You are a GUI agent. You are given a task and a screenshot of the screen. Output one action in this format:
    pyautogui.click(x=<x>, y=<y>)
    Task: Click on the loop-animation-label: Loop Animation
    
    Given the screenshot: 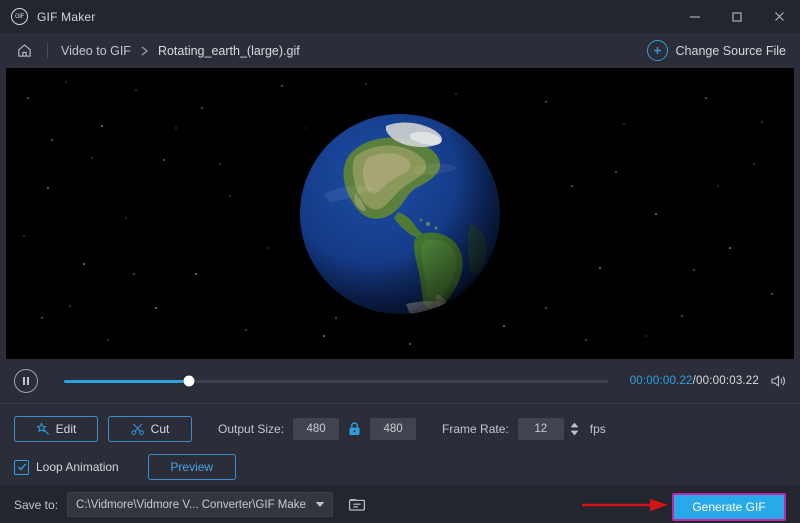 What is the action you would take?
    pyautogui.click(x=77, y=467)
    